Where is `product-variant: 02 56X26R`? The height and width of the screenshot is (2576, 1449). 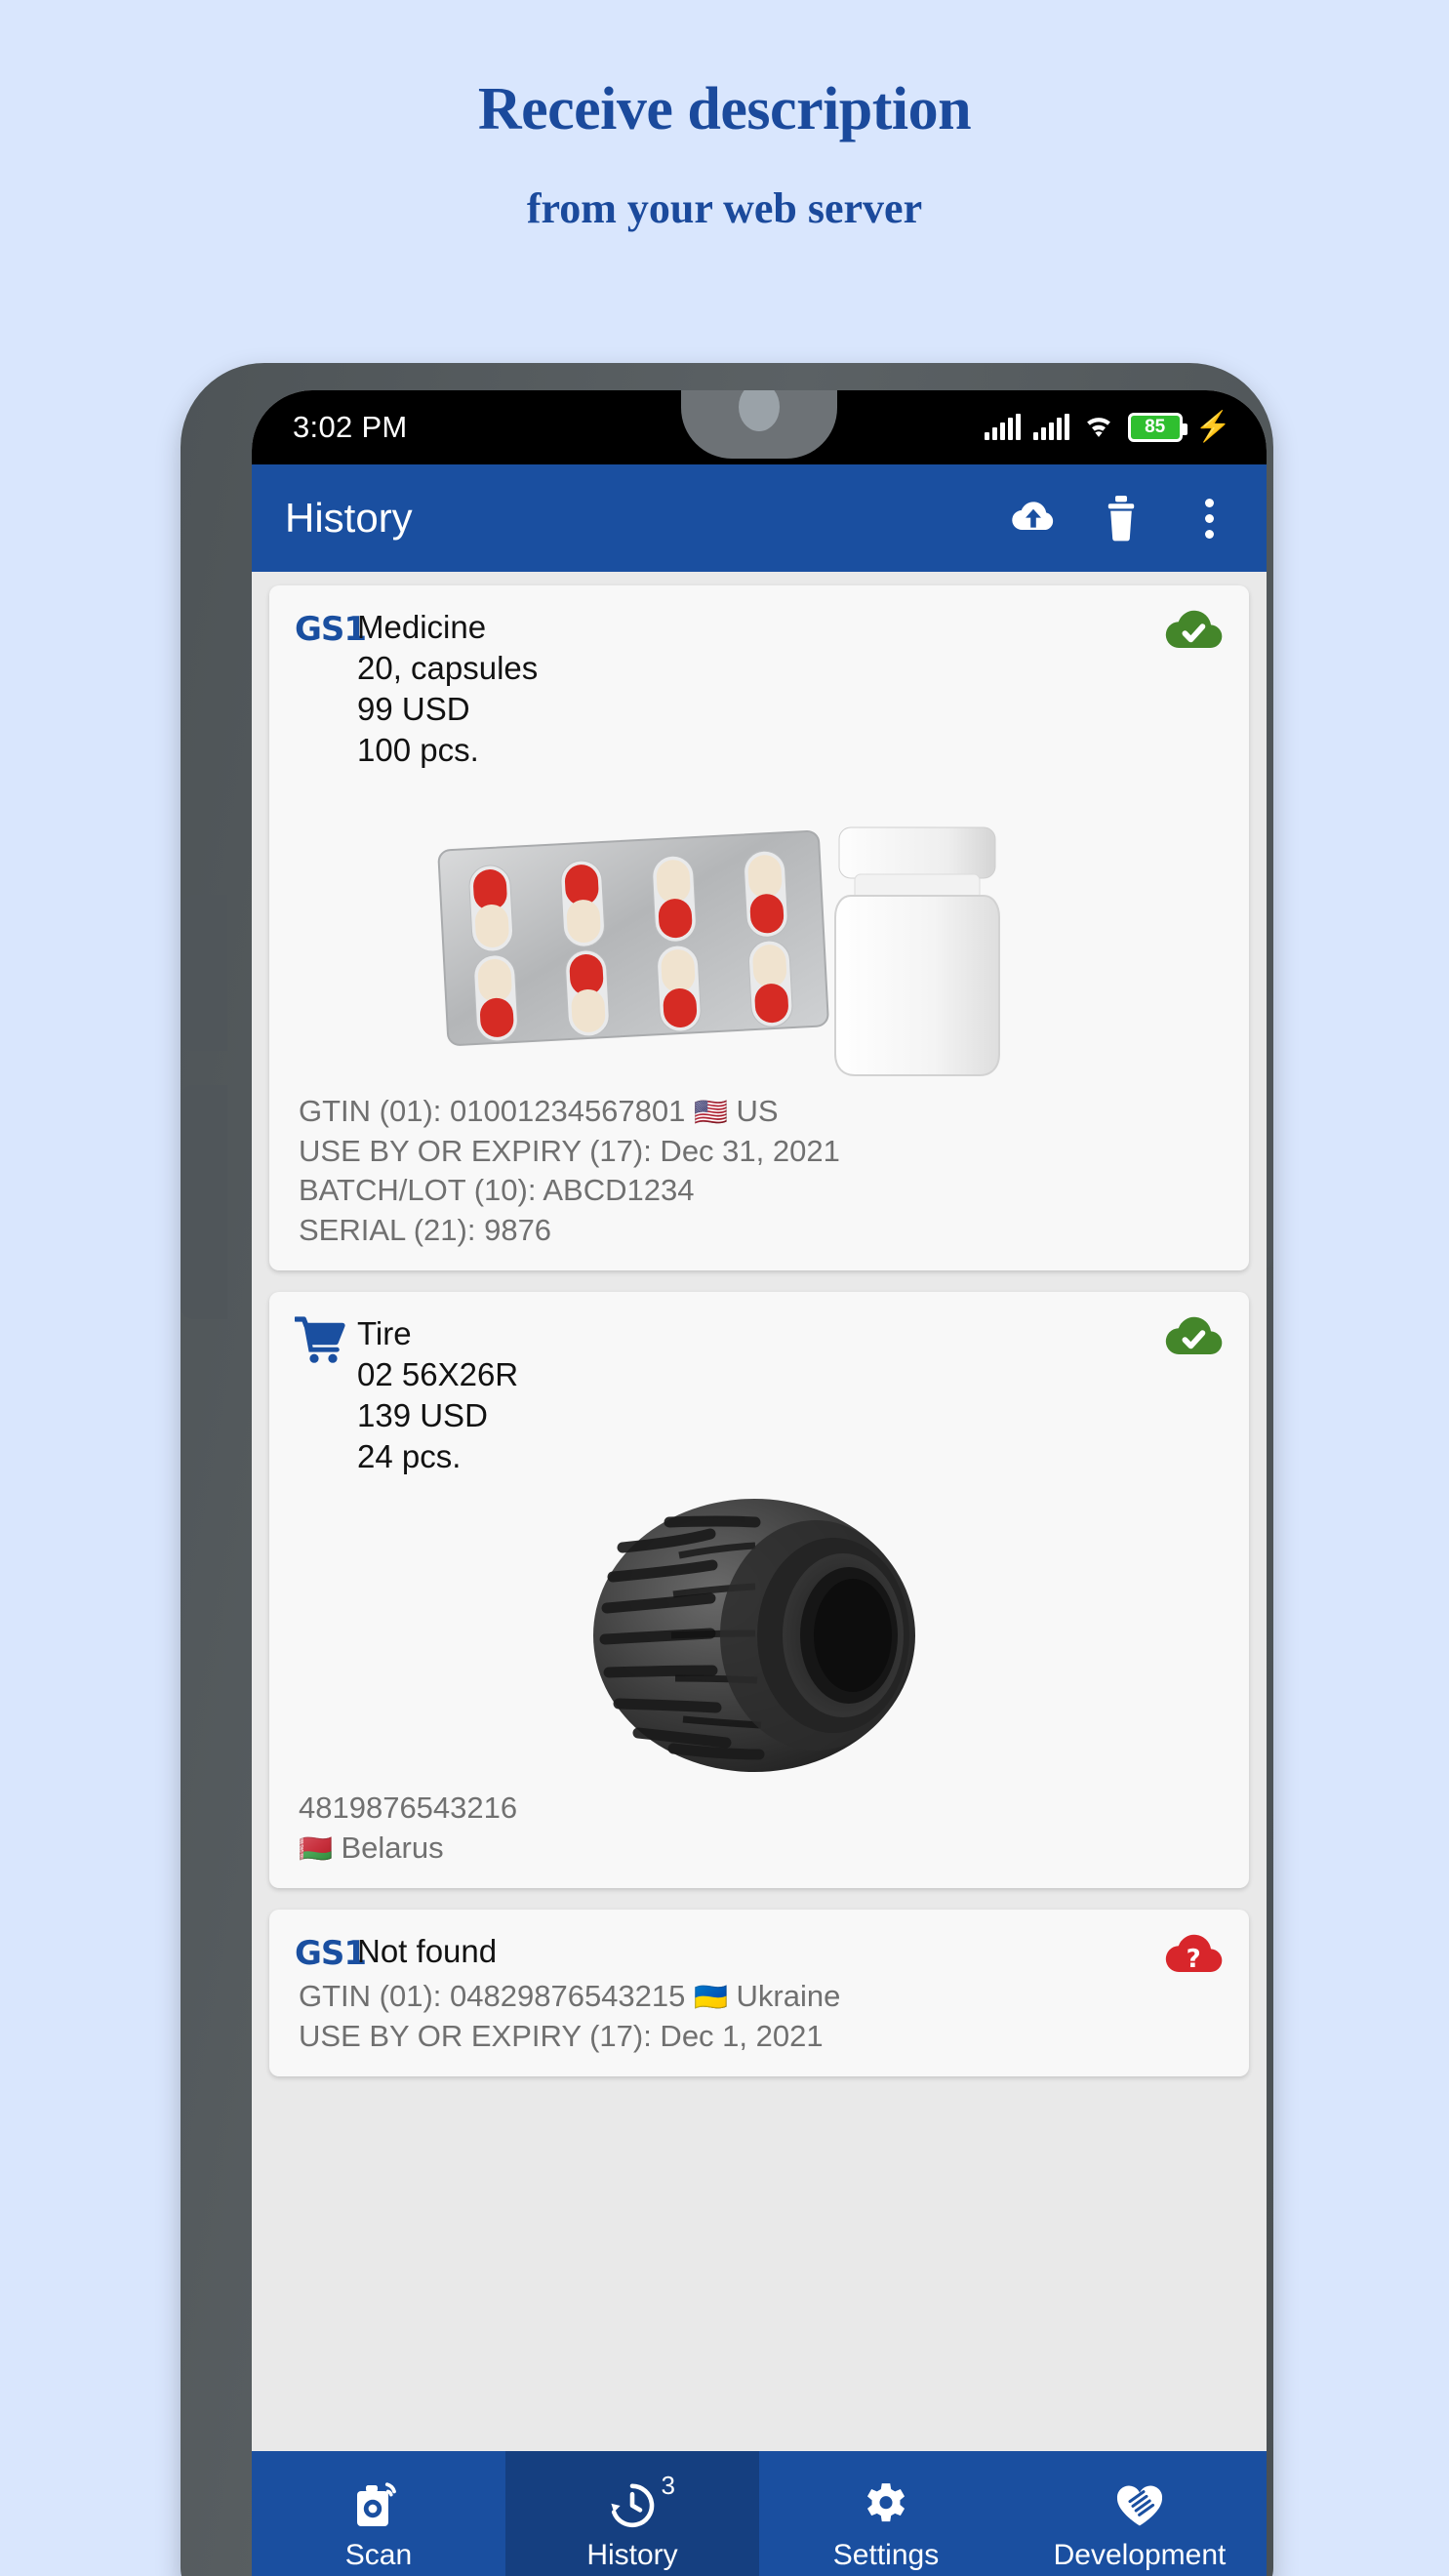 product-variant: 02 56X26R is located at coordinates (438, 1374).